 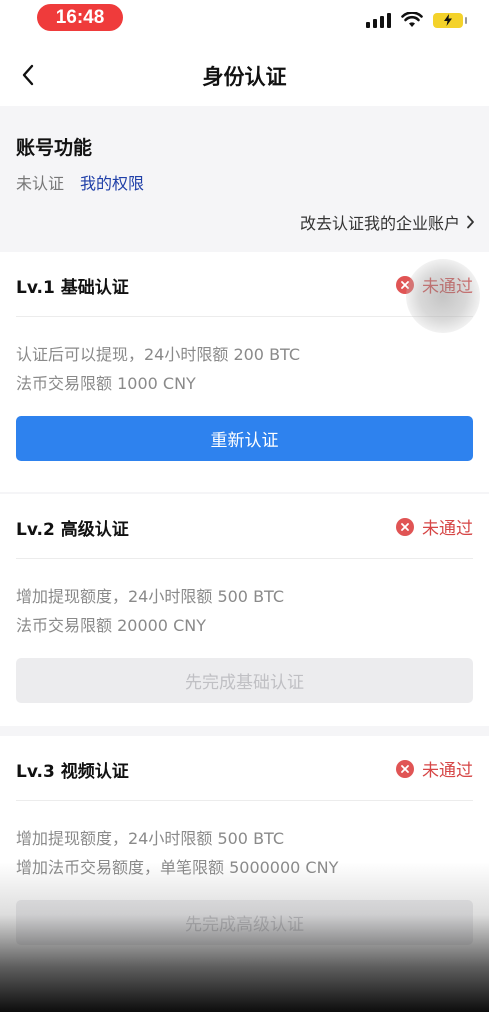 What do you see at coordinates (244, 768) in the screenshot?
I see `card-header: Lv.3 视频认证 未通过` at bounding box center [244, 768].